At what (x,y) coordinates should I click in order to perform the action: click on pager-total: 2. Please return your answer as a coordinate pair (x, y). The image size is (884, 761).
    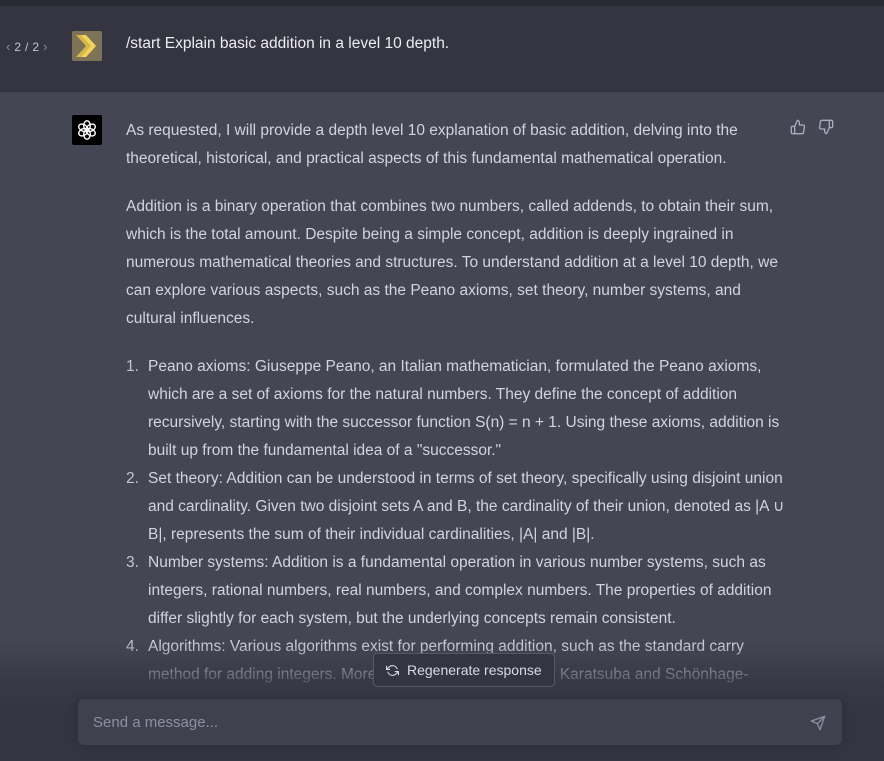
    Looking at the image, I should click on (36, 46).